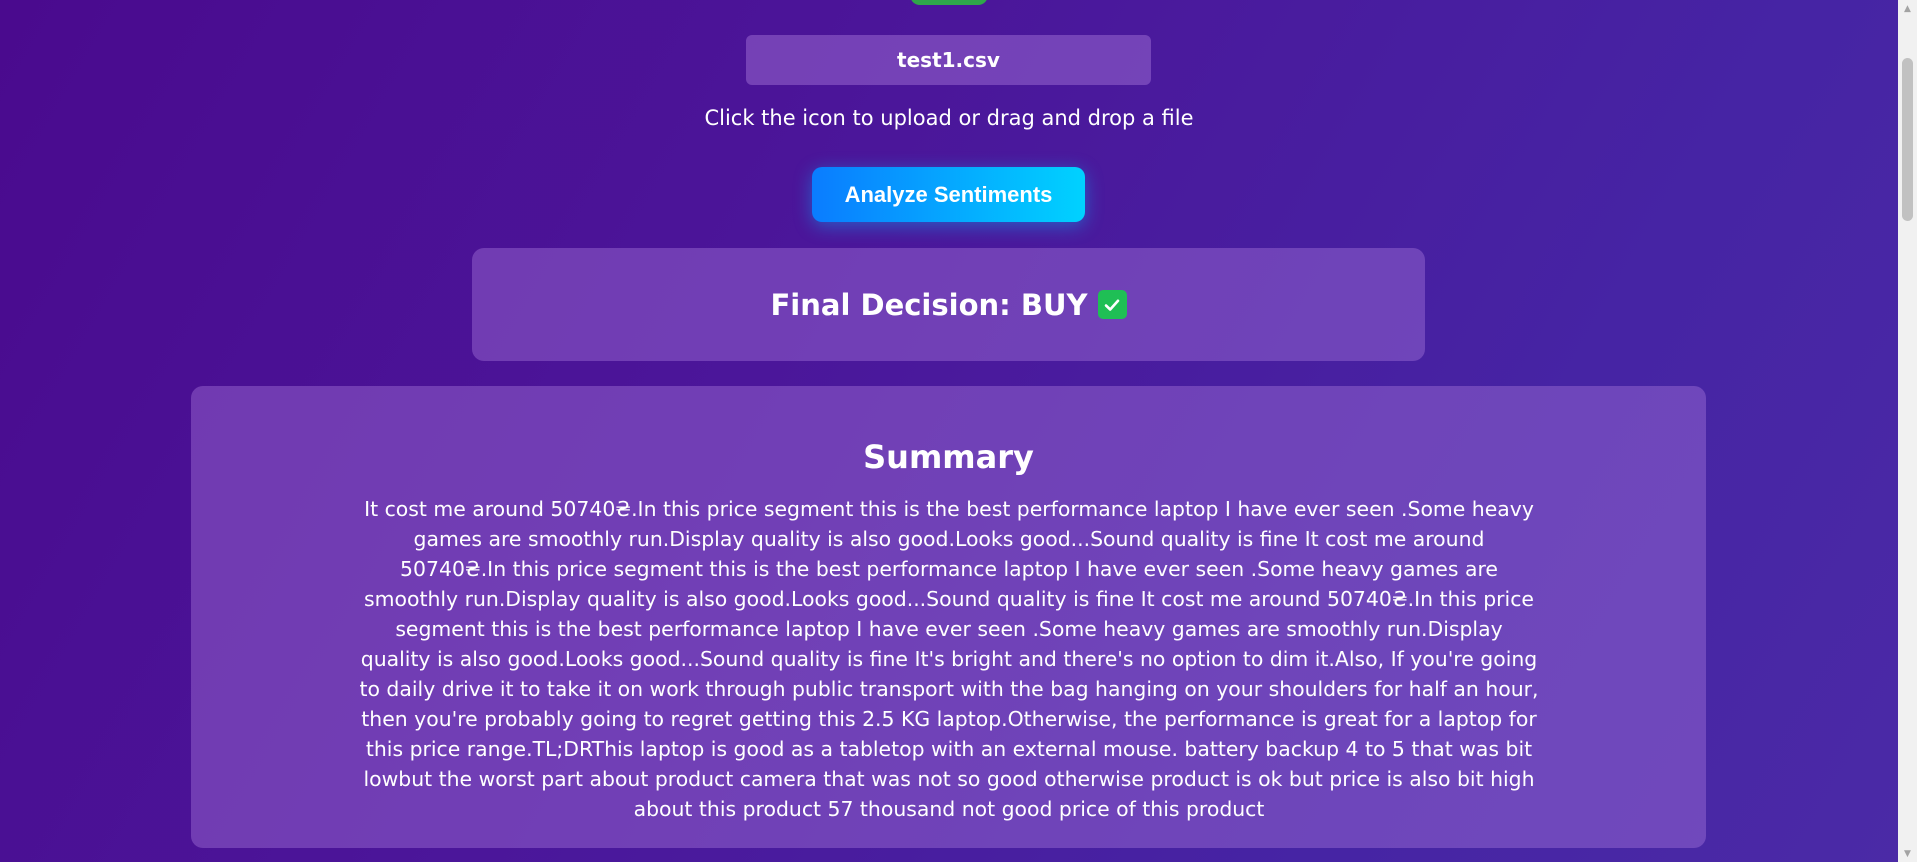 The width and height of the screenshot is (1917, 862). Describe the element at coordinates (948, 194) in the screenshot. I see `analyze-sentiments-button: Analyze Sentiments` at that location.